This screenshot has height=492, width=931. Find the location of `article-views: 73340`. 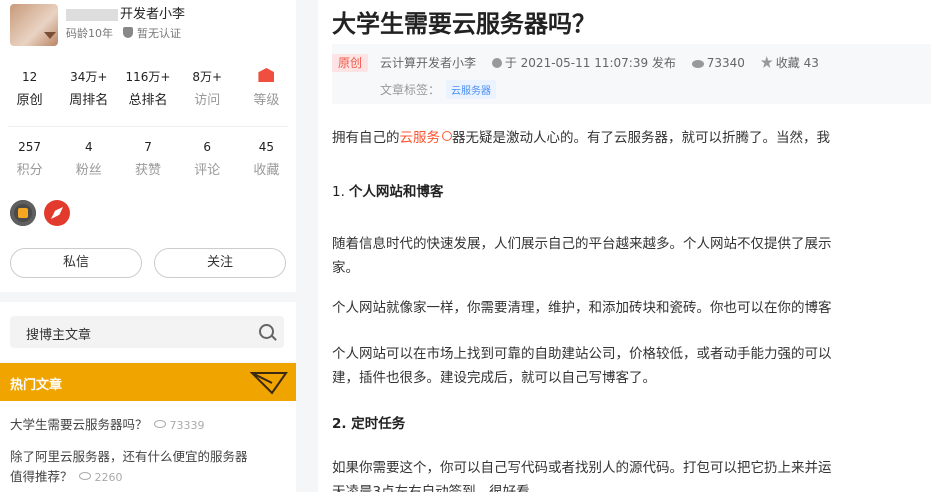

article-views: 73340 is located at coordinates (725, 63).